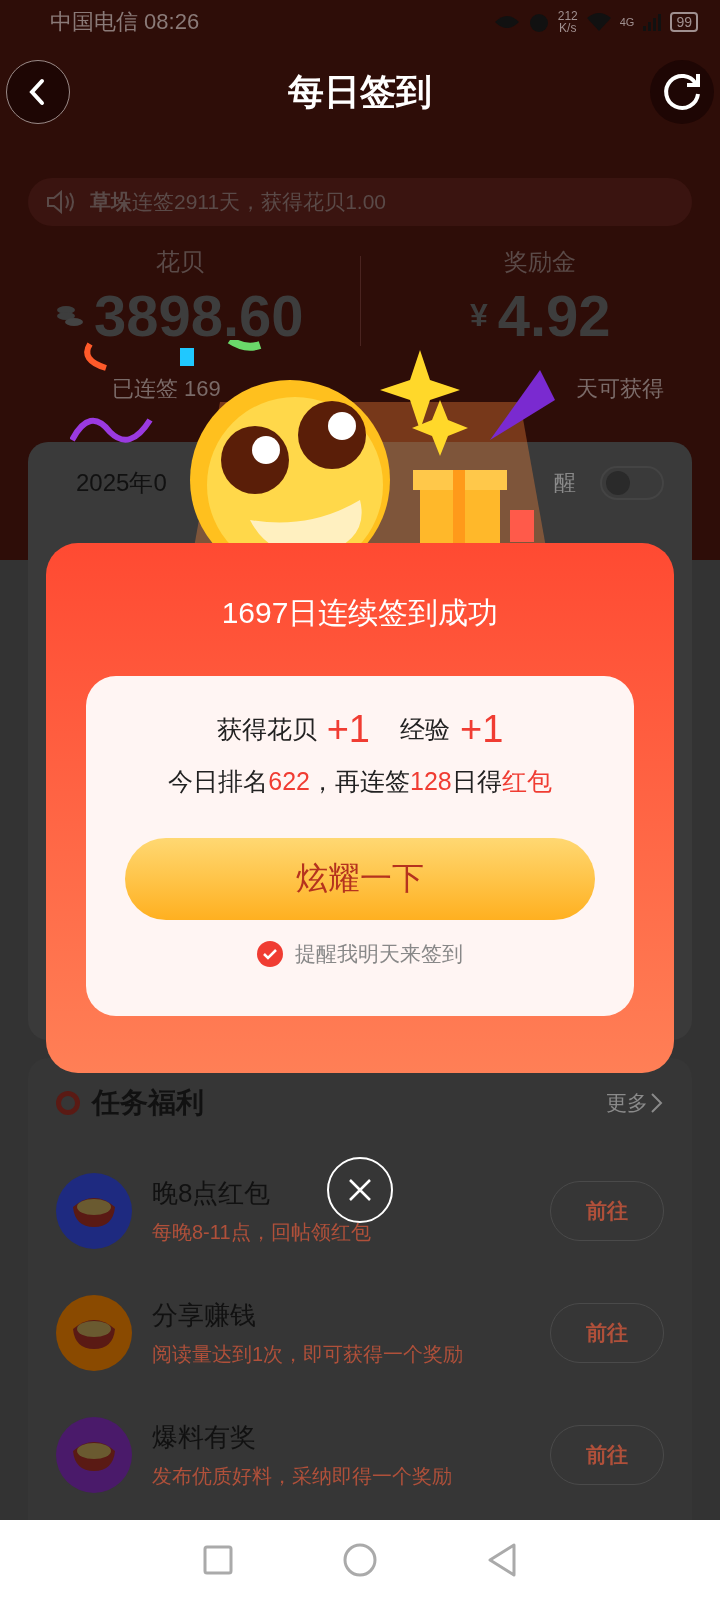 This screenshot has height=1600, width=720. What do you see at coordinates (598, 22) in the screenshot?
I see `wifi-icon` at bounding box center [598, 22].